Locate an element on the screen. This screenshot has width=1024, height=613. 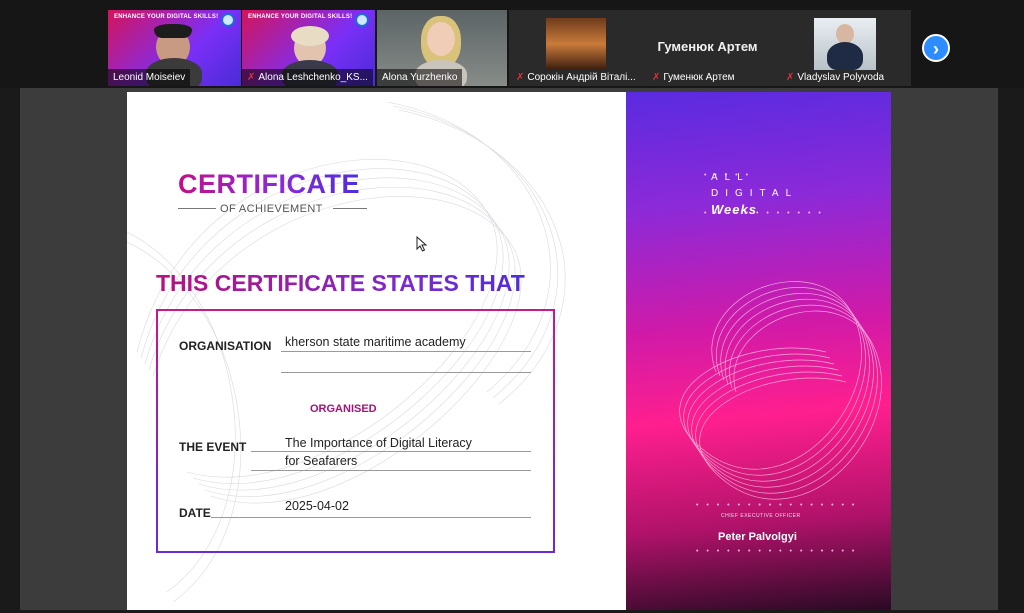
certificate-subtitle: OF ACHIEVEMENT is located at coordinates (271, 209).